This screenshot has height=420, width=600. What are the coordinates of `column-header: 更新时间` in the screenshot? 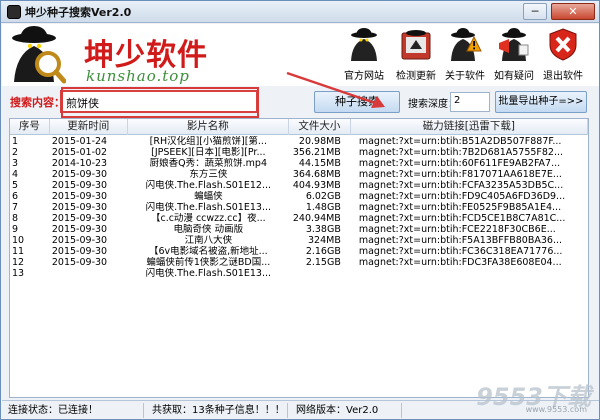 It's located at (89, 127).